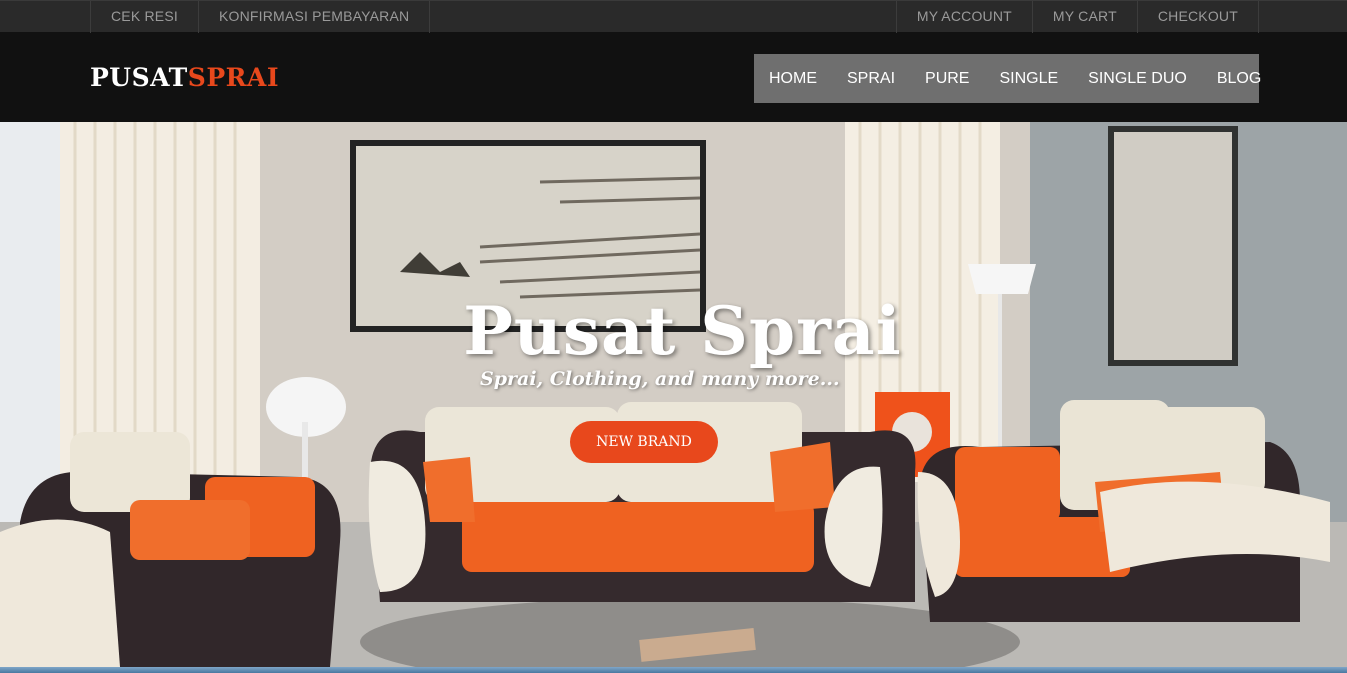 This screenshot has height=673, width=1347. I want to click on my-cart-link: MY CART, so click(1084, 17).